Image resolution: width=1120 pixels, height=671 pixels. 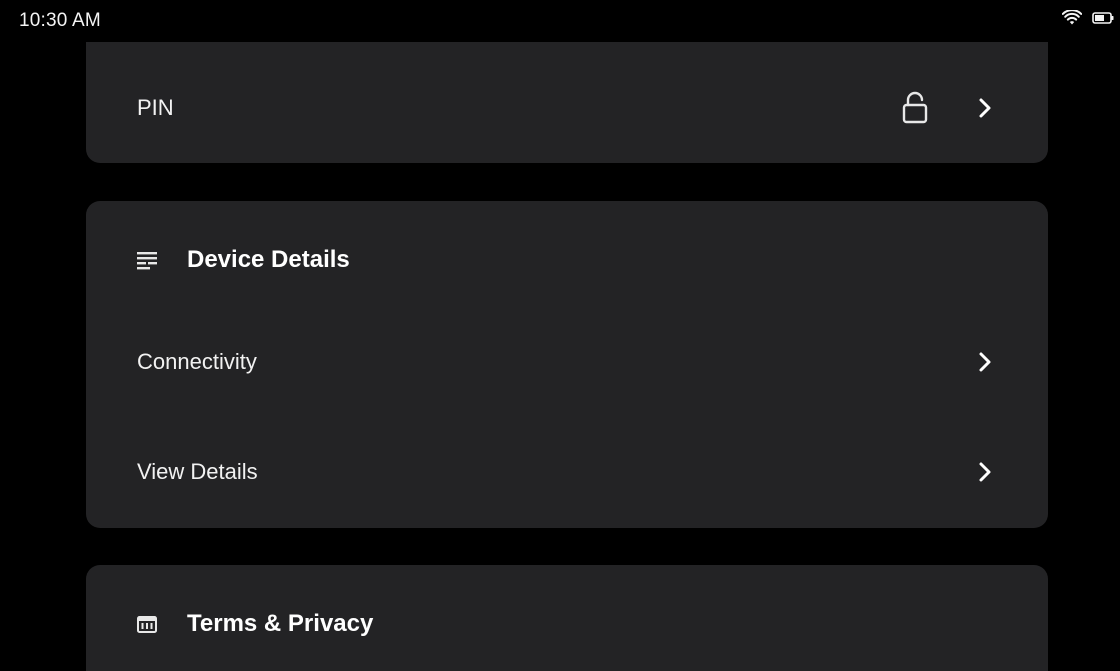 I want to click on connectivity-label: Connectivity, so click(x=197, y=361).